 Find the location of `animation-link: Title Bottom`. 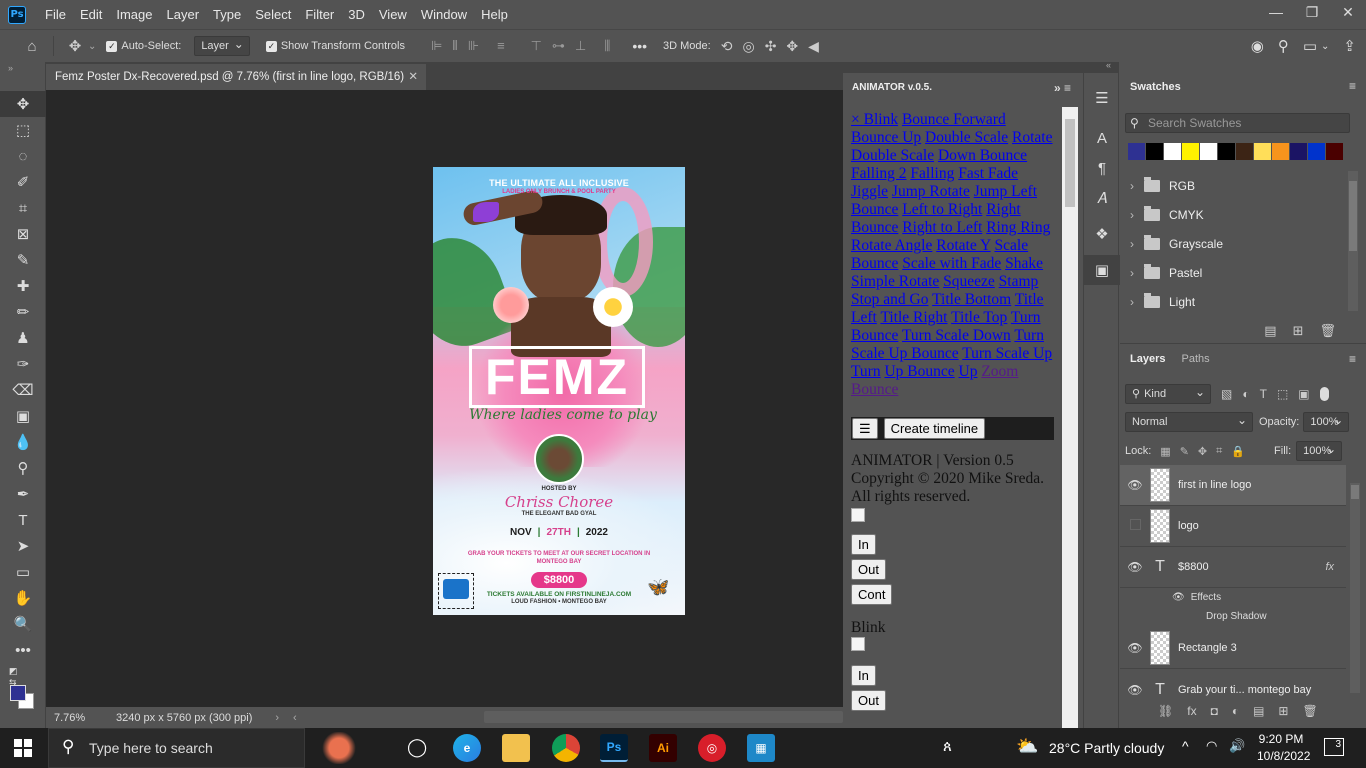

animation-link: Title Bottom is located at coordinates (971, 299).